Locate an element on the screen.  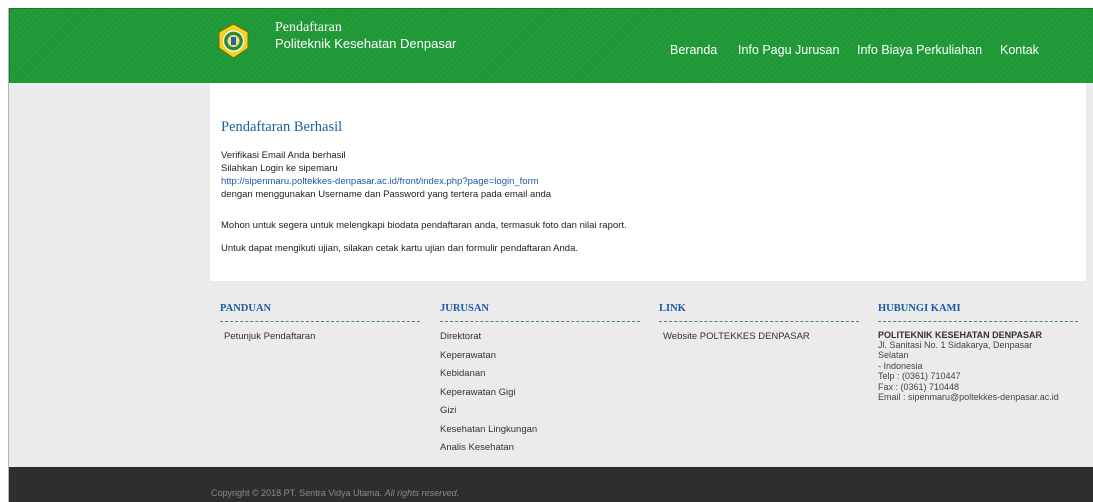
brand-title: Pendaftaran is located at coordinates (308, 28).